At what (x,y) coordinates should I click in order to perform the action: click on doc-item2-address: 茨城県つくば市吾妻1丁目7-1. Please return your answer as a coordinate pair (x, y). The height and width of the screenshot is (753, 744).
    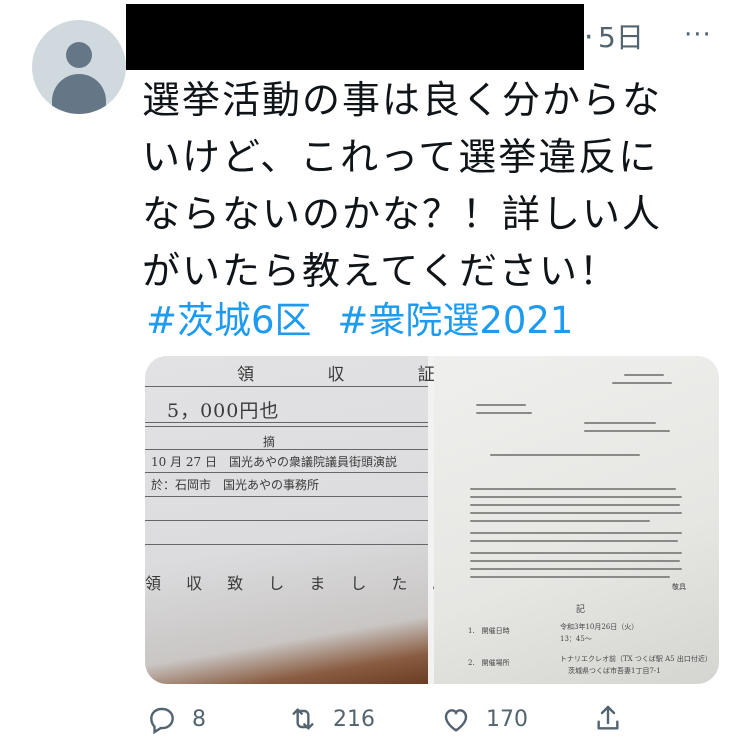
    Looking at the image, I should click on (614, 671).